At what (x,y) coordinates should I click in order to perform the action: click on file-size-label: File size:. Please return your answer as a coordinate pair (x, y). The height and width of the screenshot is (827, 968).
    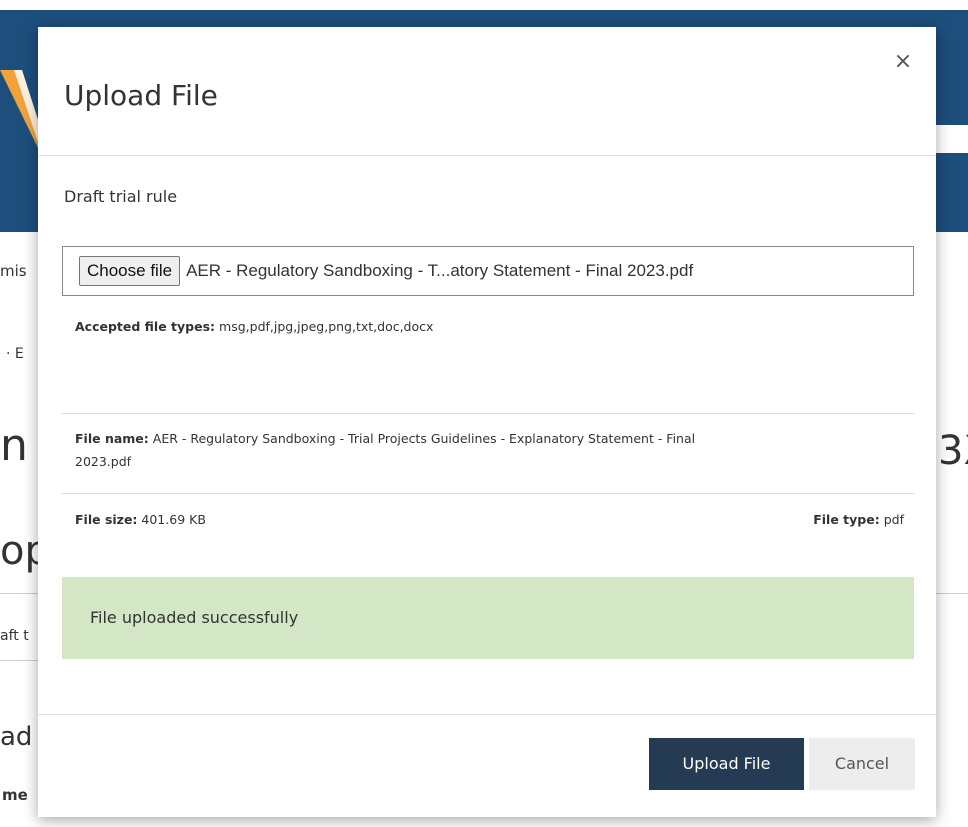
    Looking at the image, I should click on (106, 519).